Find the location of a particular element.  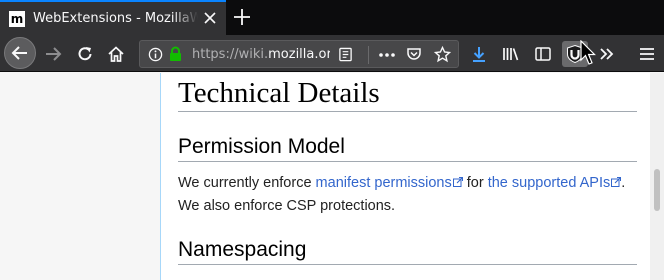

library-icon is located at coordinates (511, 54).